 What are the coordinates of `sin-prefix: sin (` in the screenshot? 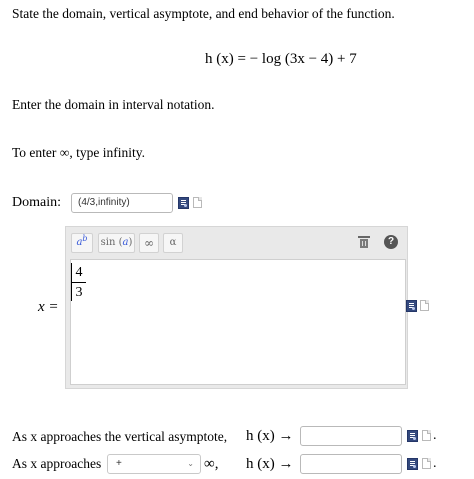 It's located at (111, 242).